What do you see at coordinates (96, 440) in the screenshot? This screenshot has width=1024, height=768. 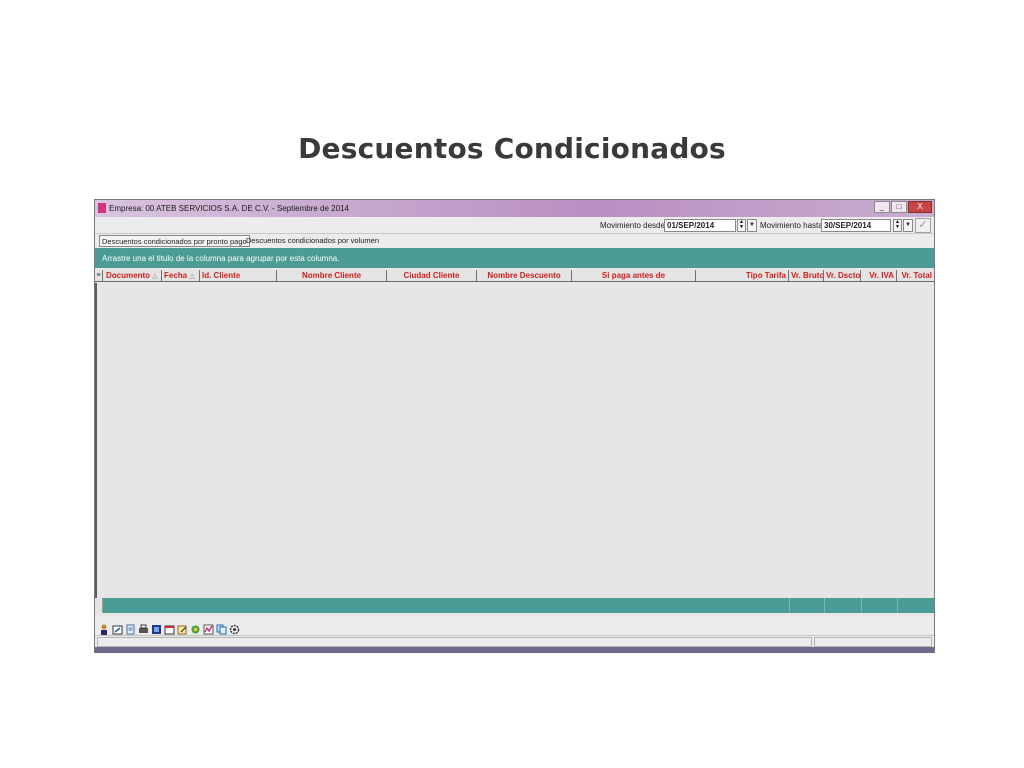 I see `grid-left-border` at bounding box center [96, 440].